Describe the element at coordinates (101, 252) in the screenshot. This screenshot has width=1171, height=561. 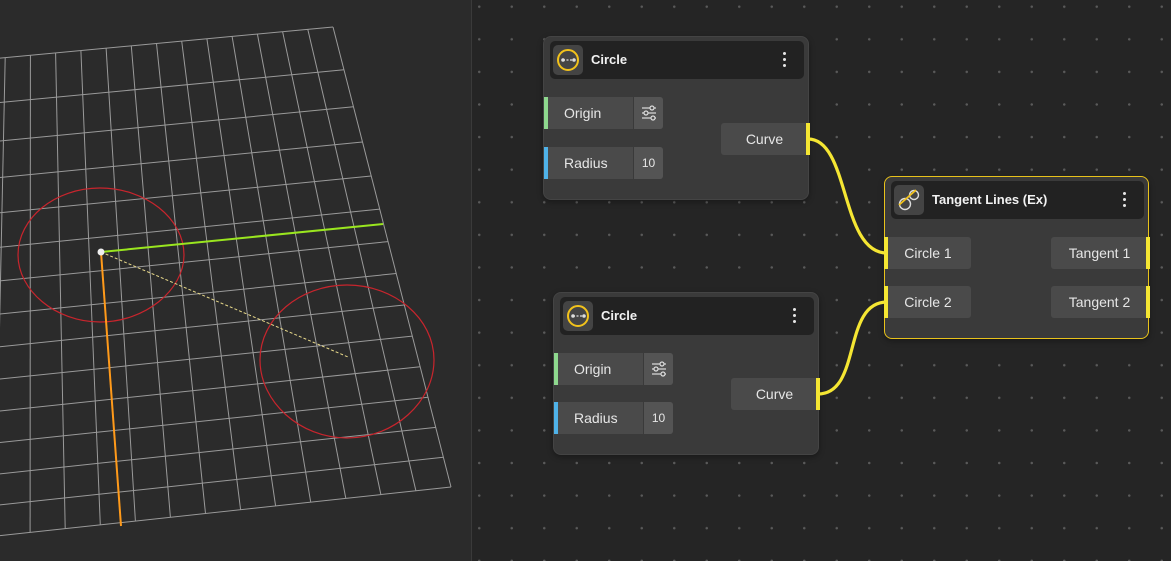
I see `origin-point` at that location.